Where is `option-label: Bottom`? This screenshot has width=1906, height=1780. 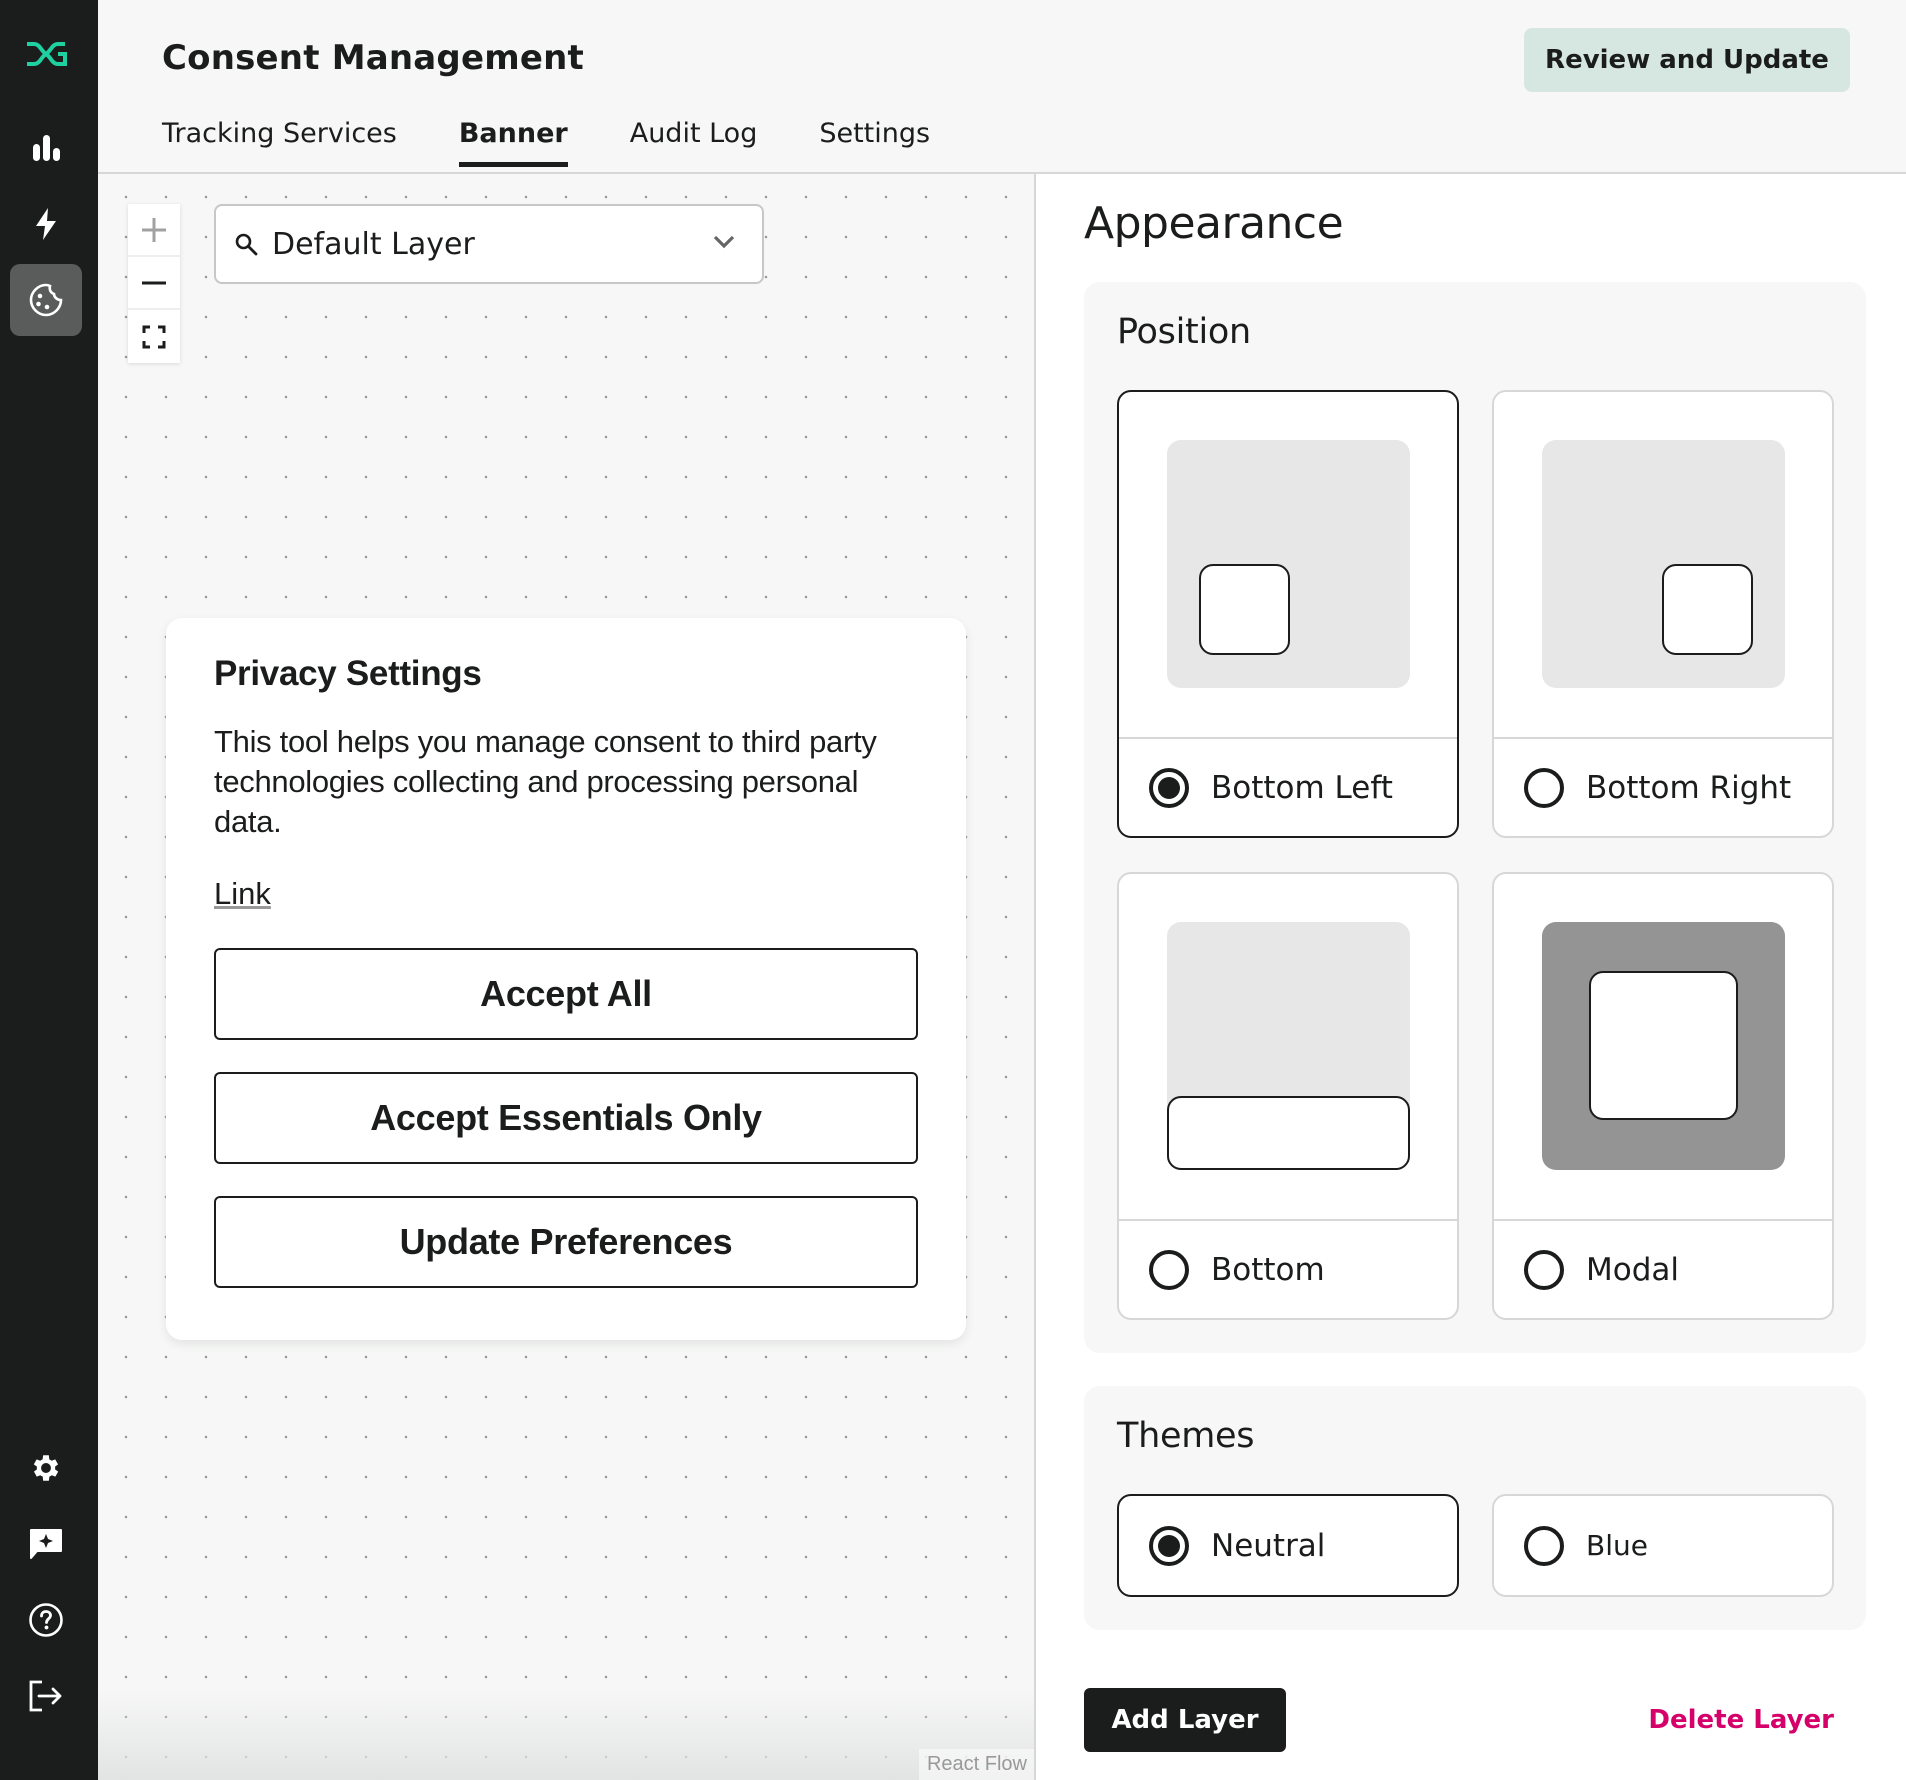
option-label: Bottom is located at coordinates (1268, 1269).